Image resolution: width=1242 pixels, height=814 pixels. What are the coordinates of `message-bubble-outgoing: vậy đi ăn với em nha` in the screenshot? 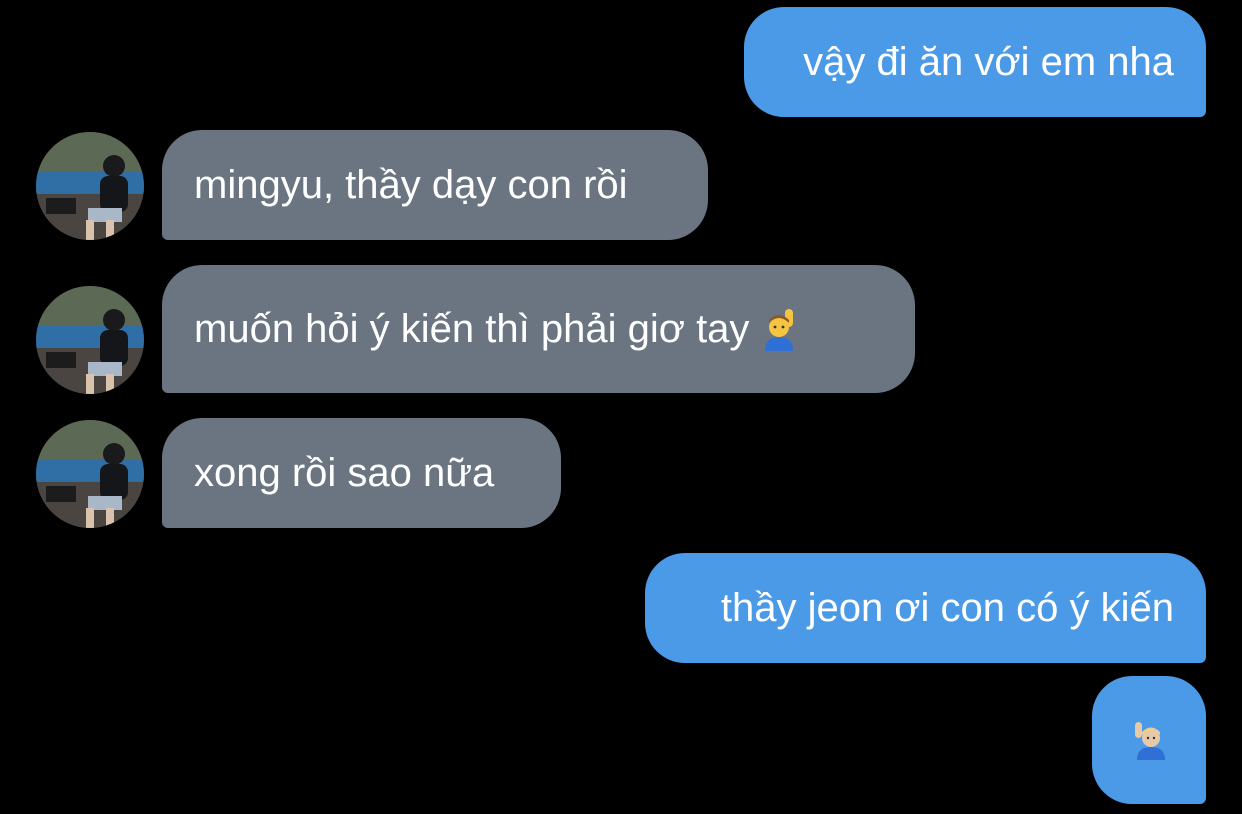 It's located at (975, 62).